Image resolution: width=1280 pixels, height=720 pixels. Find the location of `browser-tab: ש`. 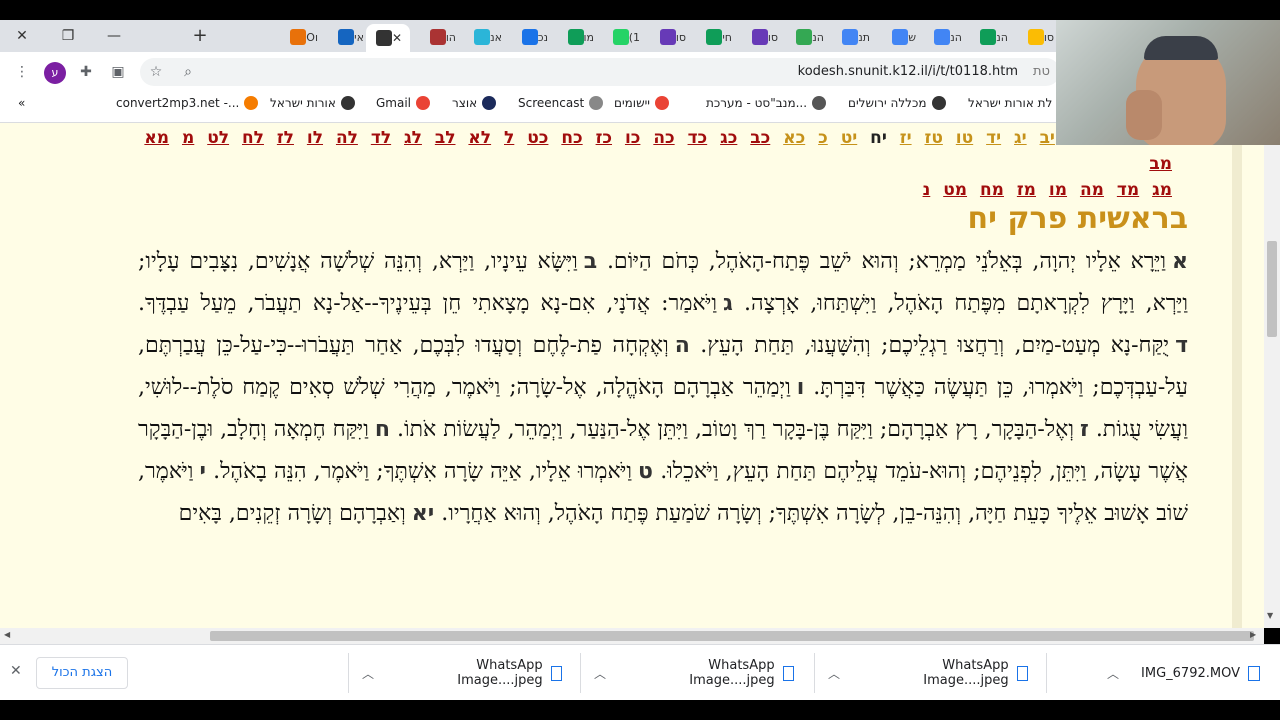

browser-tab: ש is located at coordinates (894, 37).